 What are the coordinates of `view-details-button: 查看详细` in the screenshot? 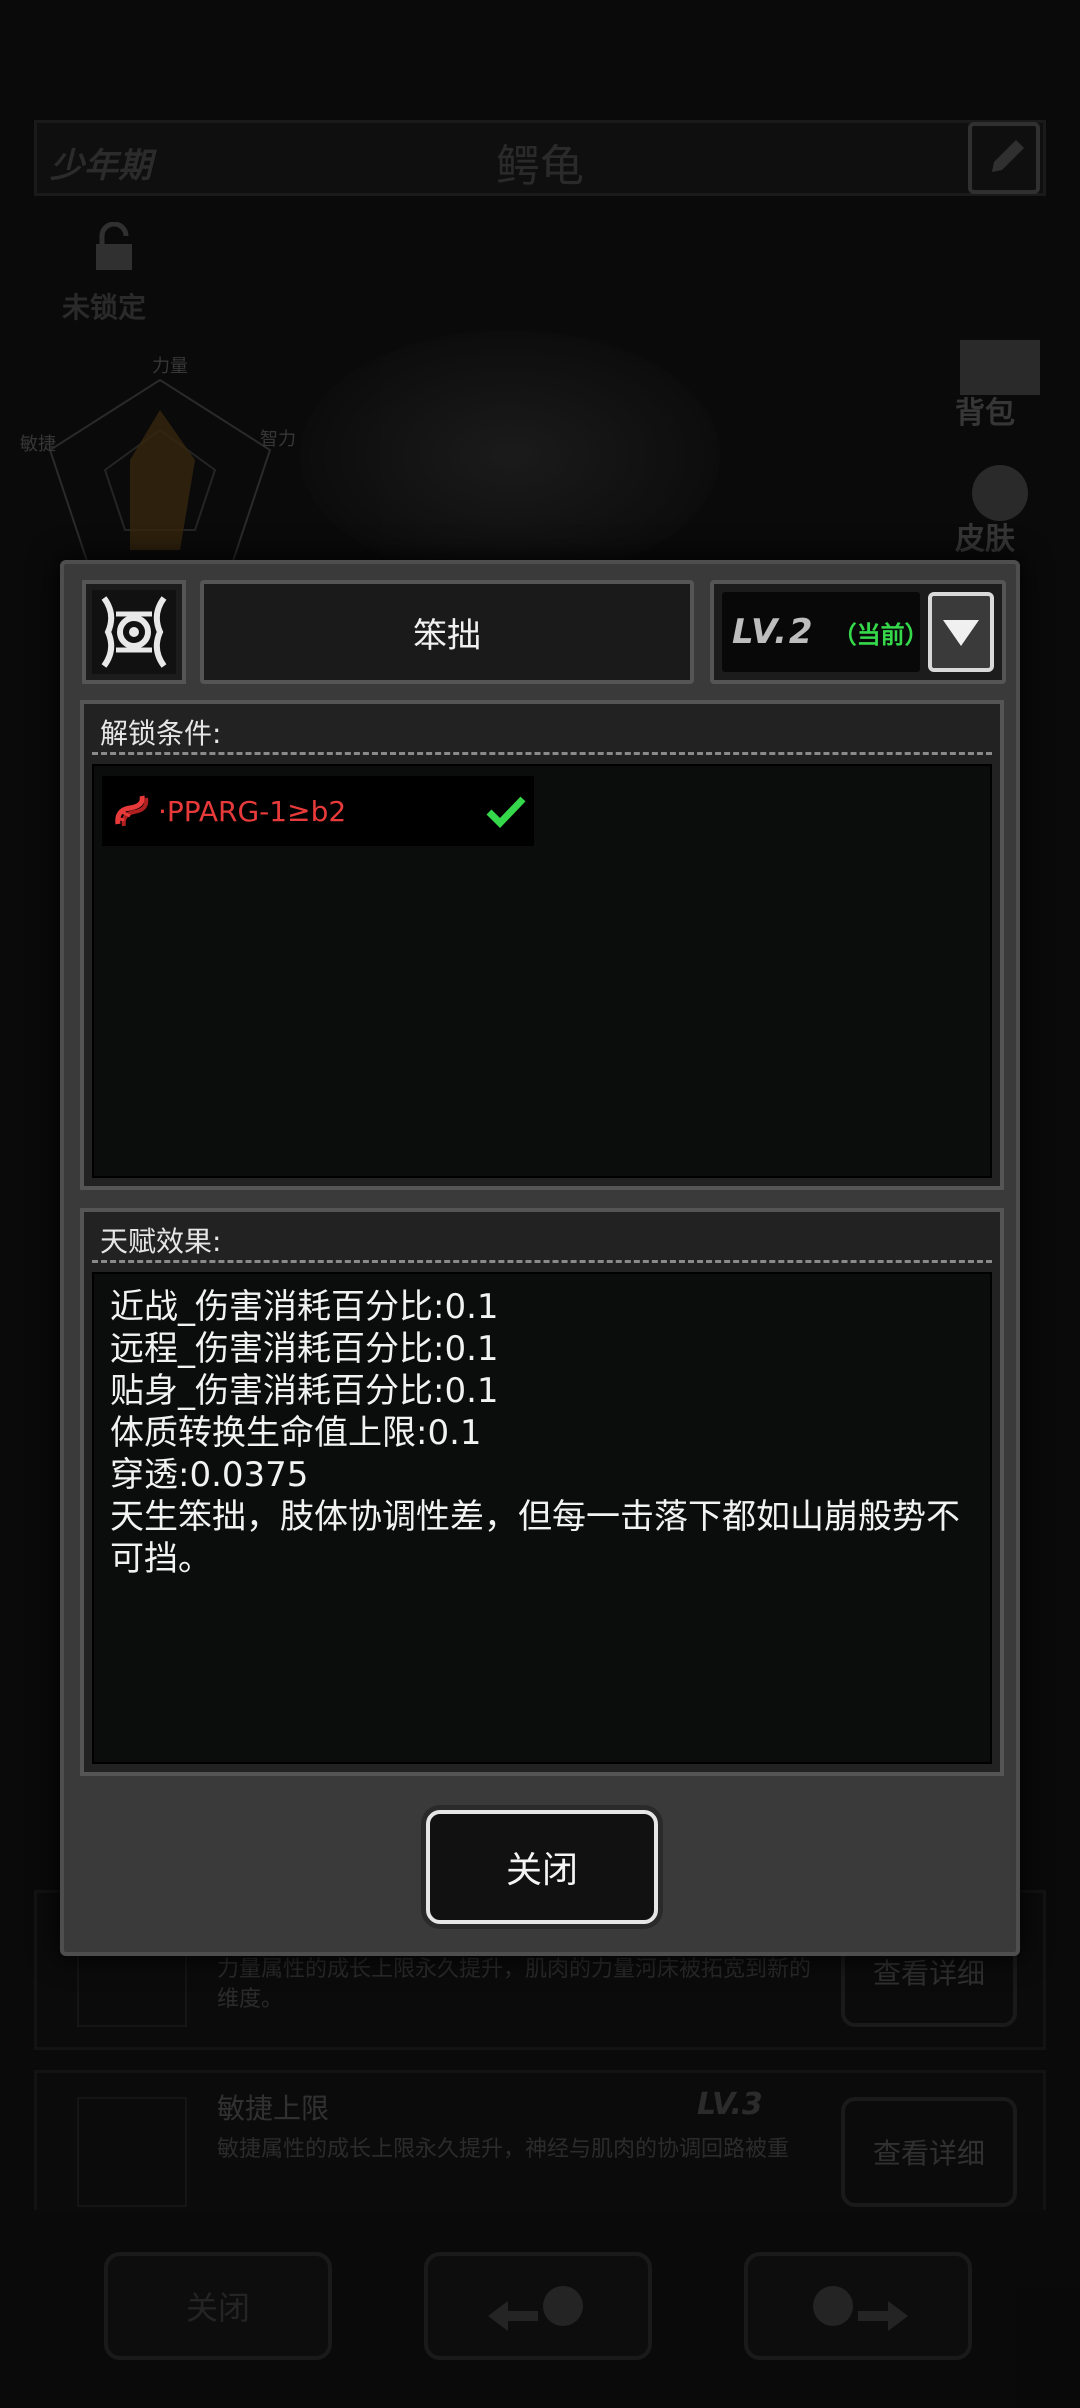 It's located at (929, 2152).